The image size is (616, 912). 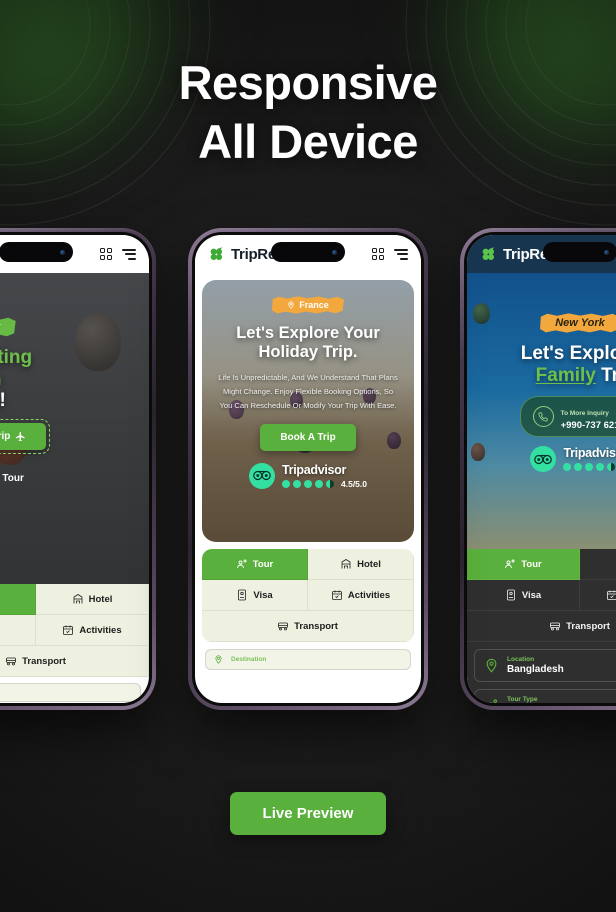 I want to click on watch-tour-label-left: Watch Tour, so click(x=12, y=479).